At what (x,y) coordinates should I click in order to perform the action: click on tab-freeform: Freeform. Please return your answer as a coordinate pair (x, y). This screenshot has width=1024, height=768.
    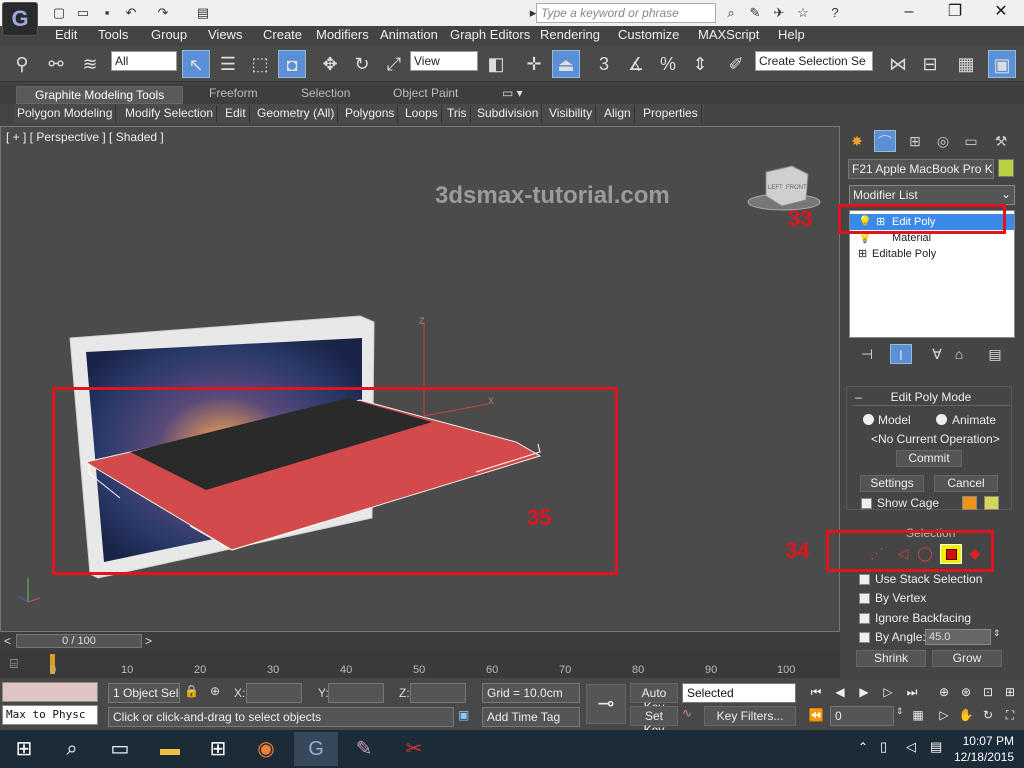
    Looking at the image, I should click on (233, 93).